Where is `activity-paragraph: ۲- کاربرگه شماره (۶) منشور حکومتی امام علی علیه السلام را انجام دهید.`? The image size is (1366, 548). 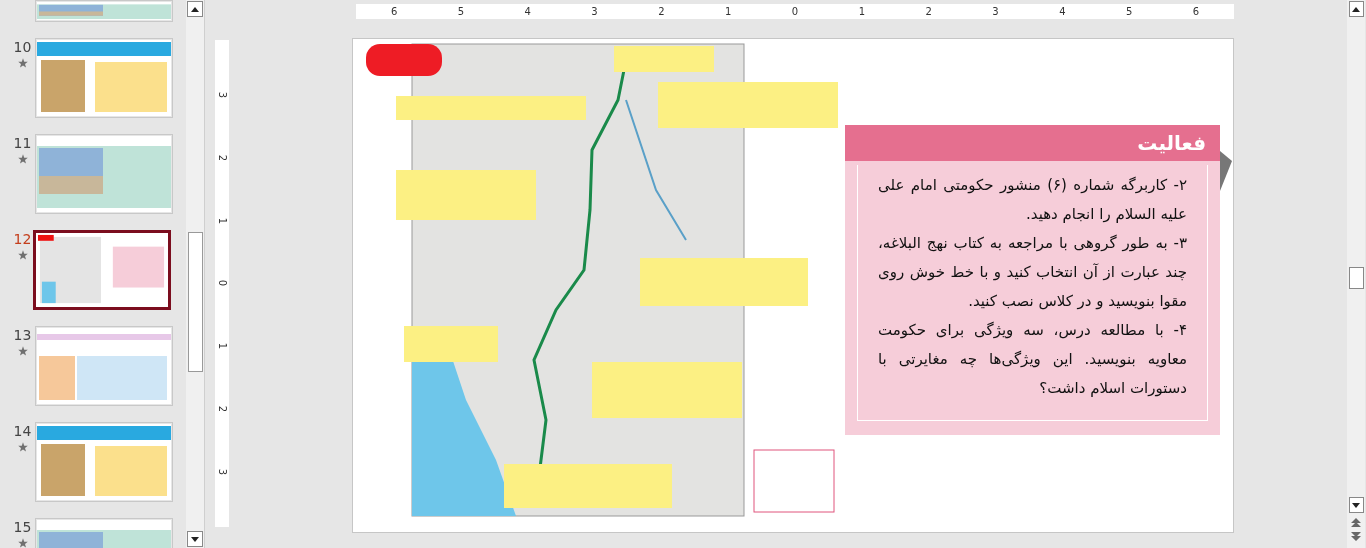 activity-paragraph: ۲- کاربرگه شماره (۶) منشور حکومتی امام علی علیه السلام را انجام دهید. is located at coordinates (1032, 200).